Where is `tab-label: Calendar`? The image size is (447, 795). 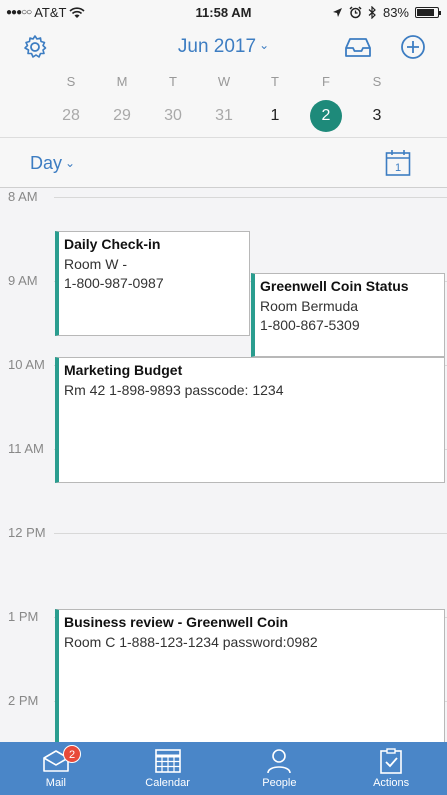
tab-label: Calendar is located at coordinates (167, 783).